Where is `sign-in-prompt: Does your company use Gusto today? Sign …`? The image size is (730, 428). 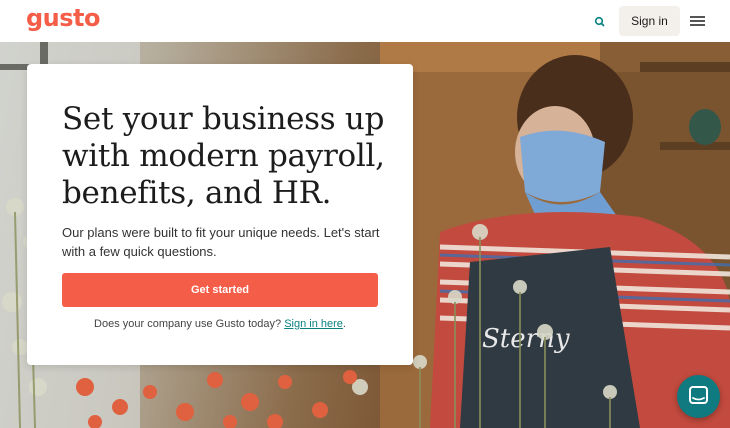 sign-in-prompt: Does your company use Gusto today? Sign … is located at coordinates (220, 324).